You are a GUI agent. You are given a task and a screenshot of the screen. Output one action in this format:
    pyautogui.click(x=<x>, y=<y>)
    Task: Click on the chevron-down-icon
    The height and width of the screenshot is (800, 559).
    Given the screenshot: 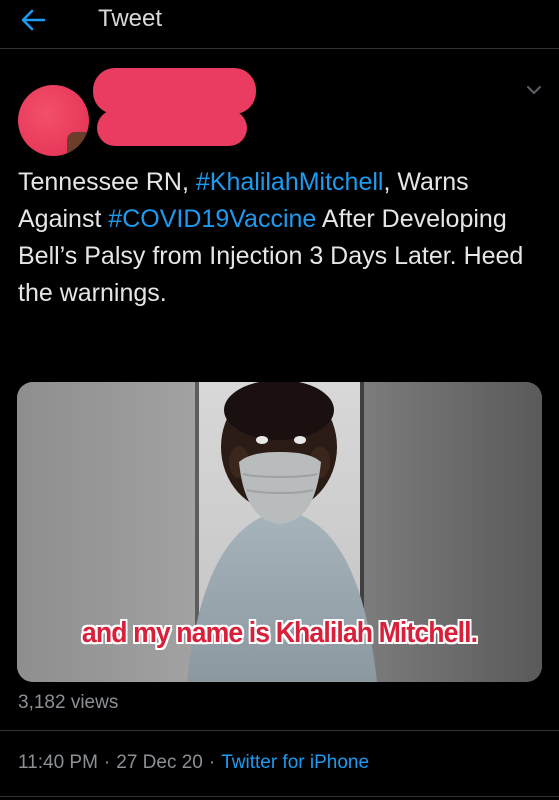 What is the action you would take?
    pyautogui.click(x=534, y=90)
    